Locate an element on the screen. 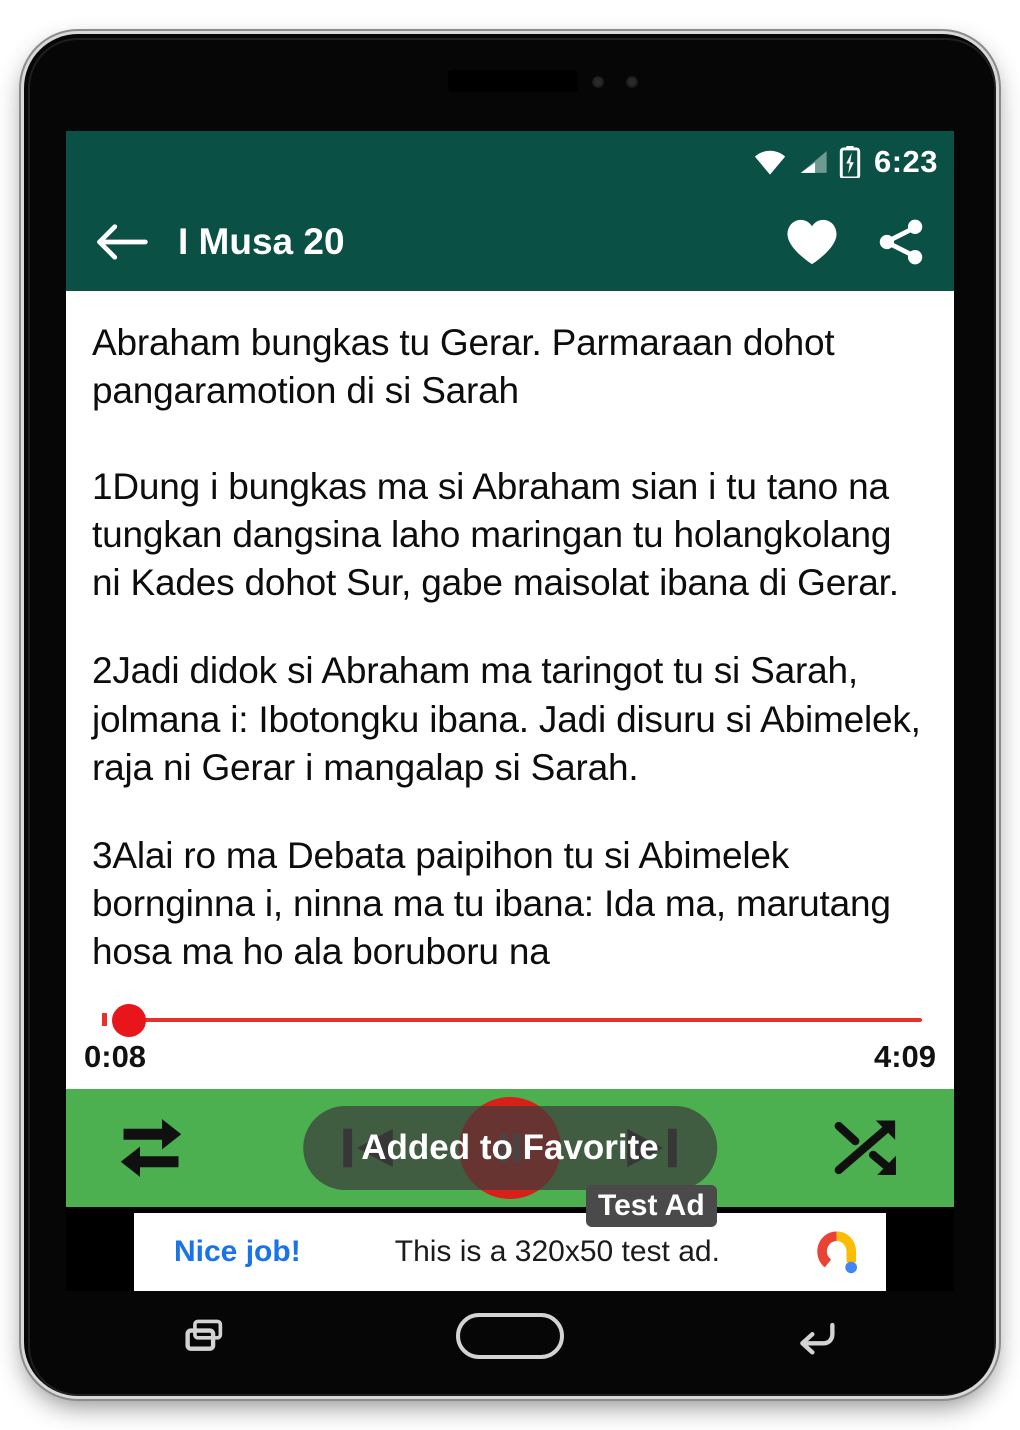  audio-seek-area: 0:08 4:09 is located at coordinates (510, 1043).